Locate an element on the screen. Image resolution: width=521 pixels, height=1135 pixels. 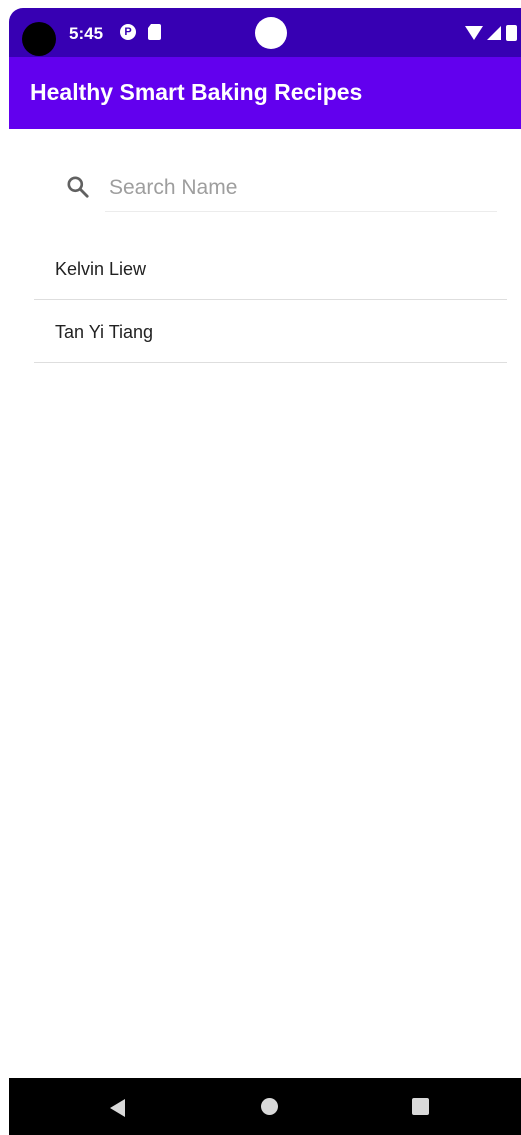
signal-icon is located at coordinates (494, 33).